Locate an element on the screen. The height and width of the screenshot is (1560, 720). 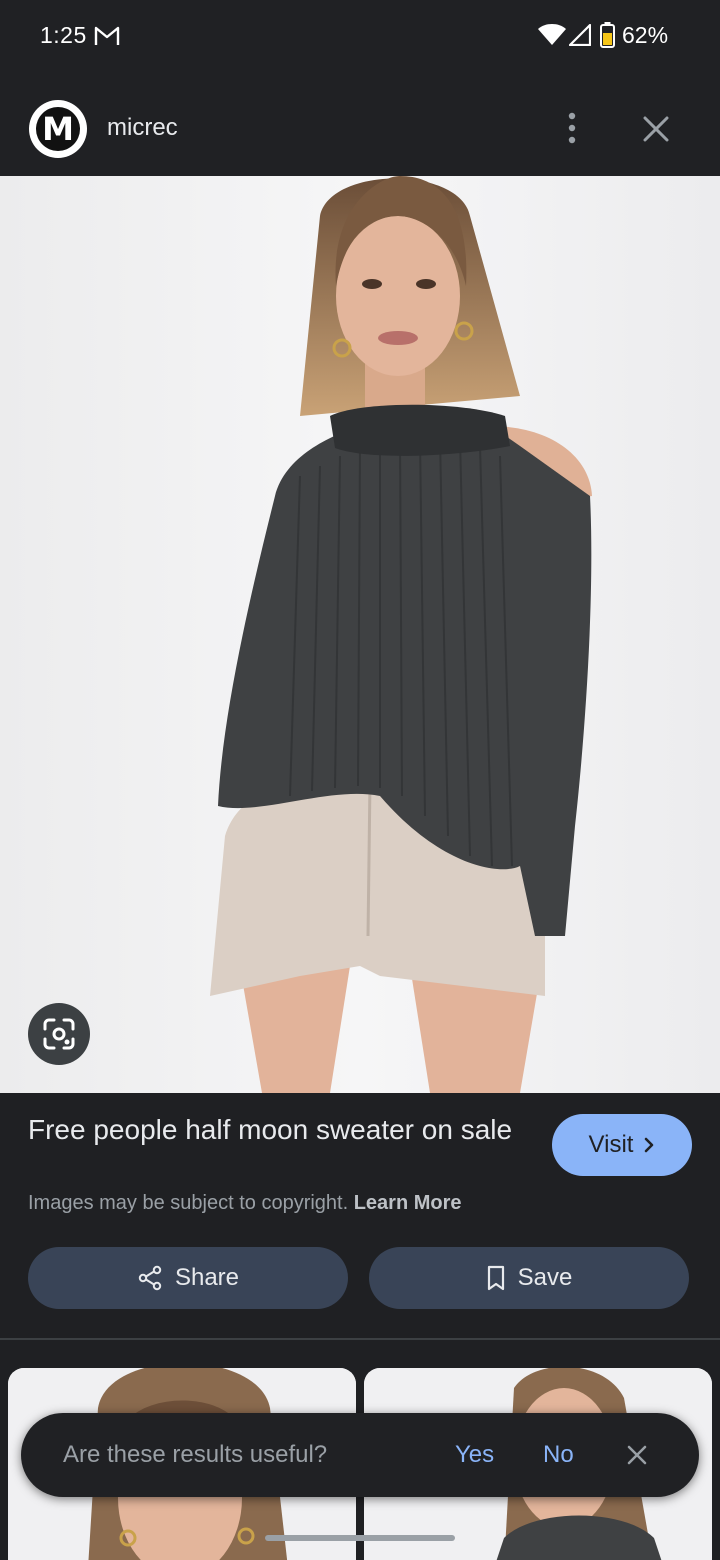
share-button: Share is located at coordinates (188, 1278).